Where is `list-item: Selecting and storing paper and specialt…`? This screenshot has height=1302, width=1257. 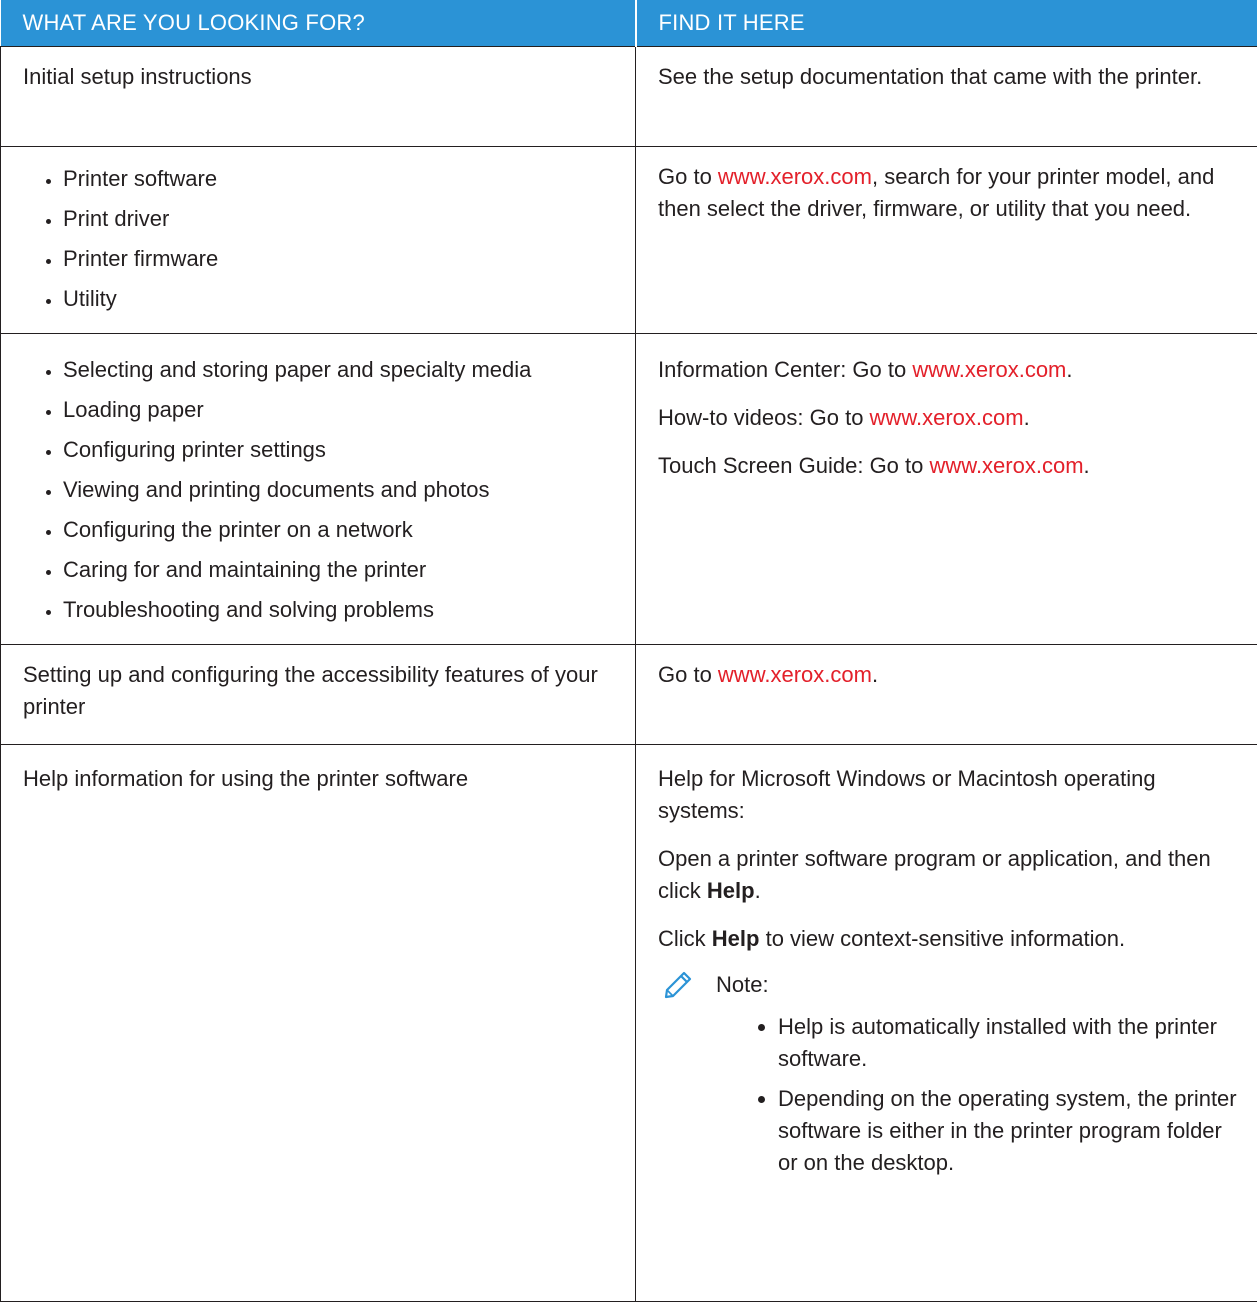
list-item: Selecting and storing paper and specialt… is located at coordinates (340, 370).